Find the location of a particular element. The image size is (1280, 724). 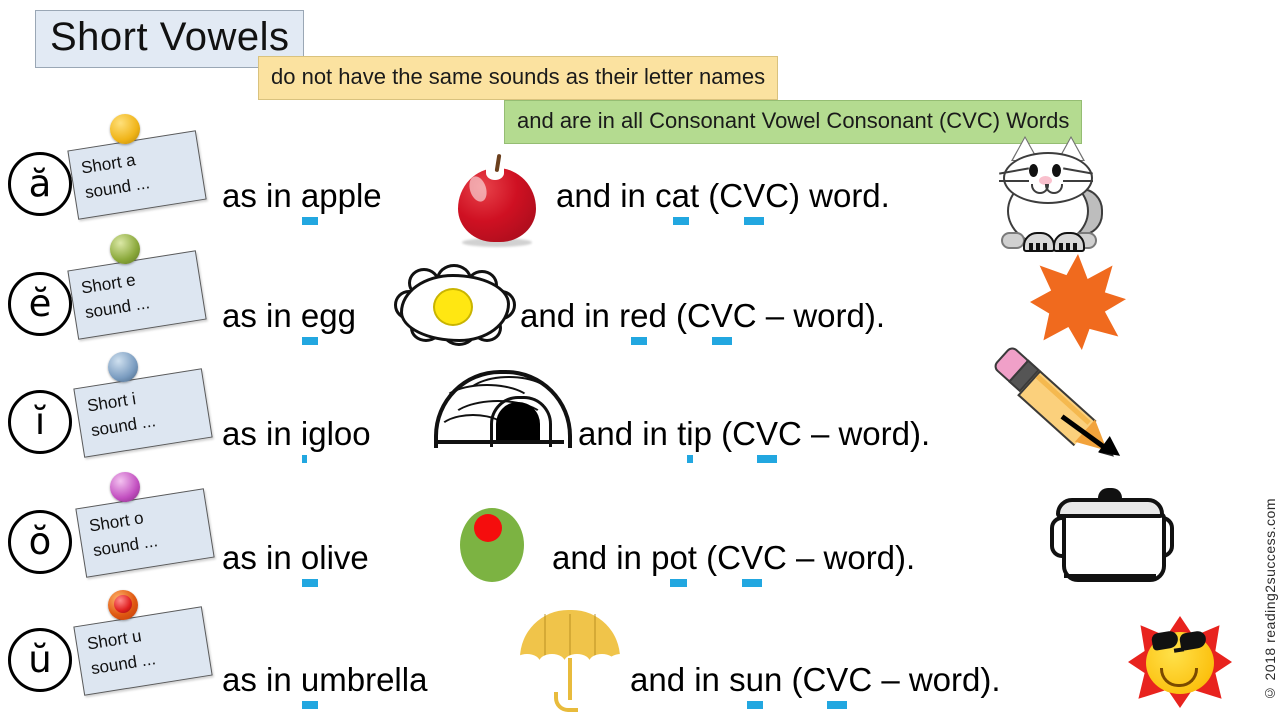

example-sentence-left: as in umbrella is located at coordinates (325, 685).